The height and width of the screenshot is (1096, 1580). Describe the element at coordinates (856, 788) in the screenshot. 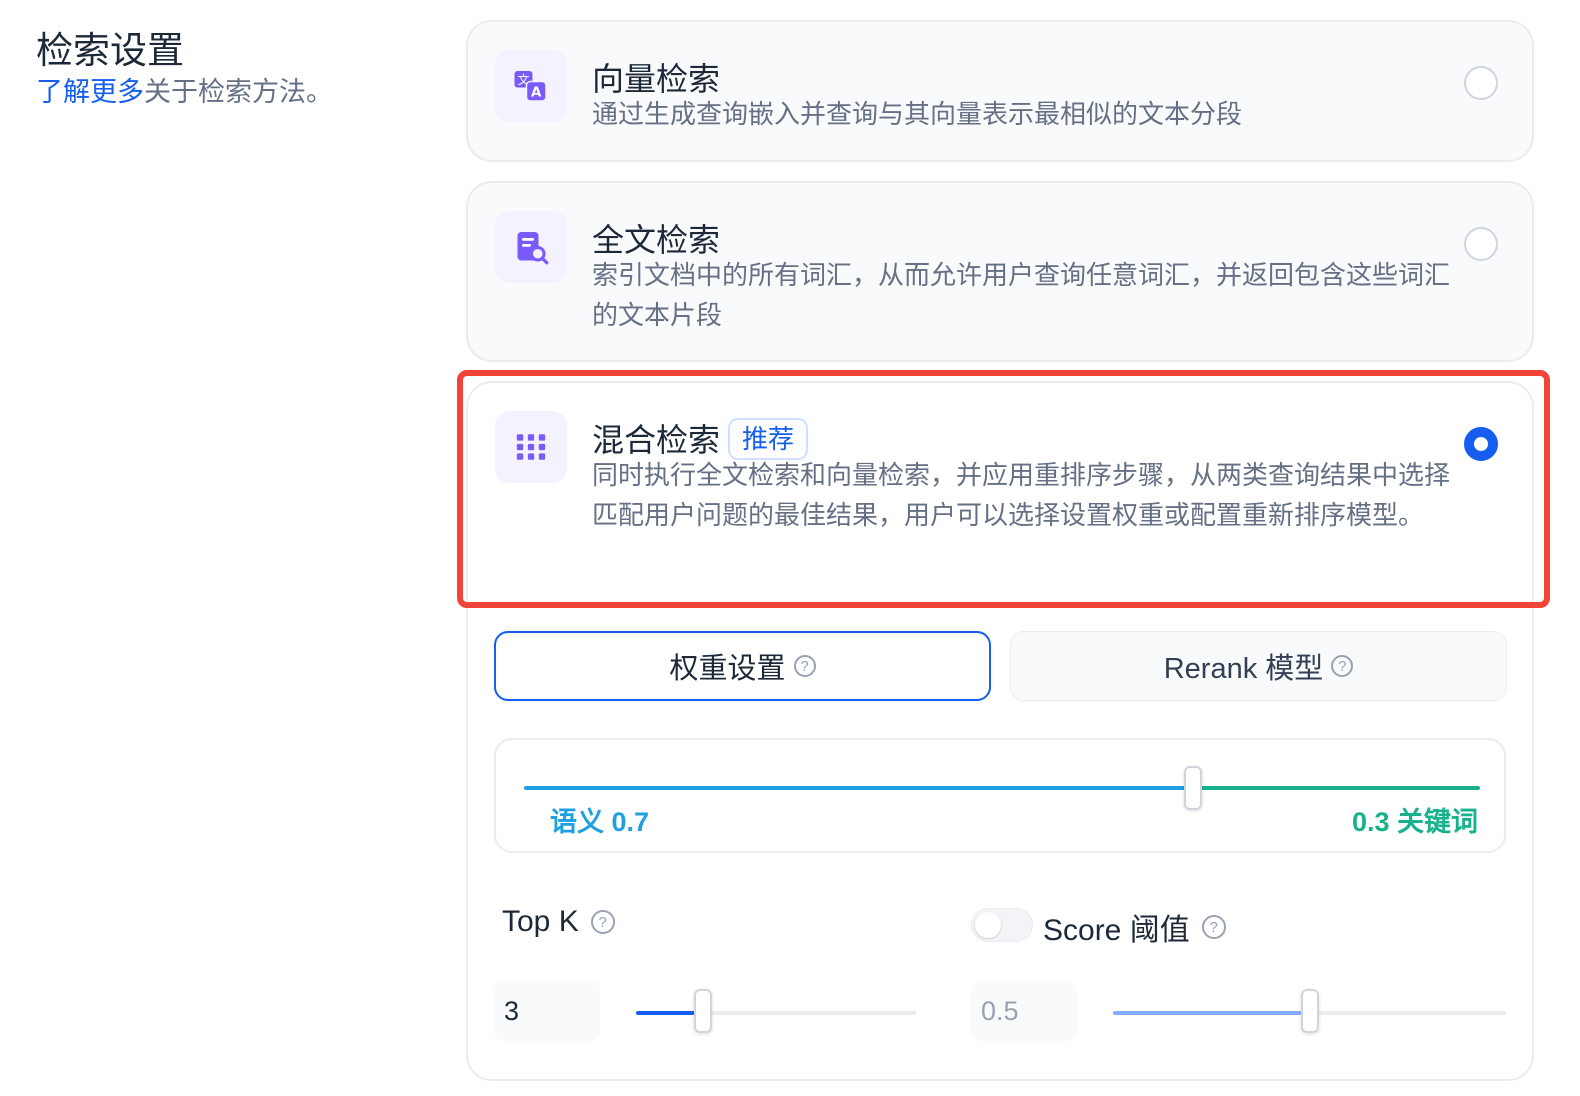

I see `semantic-weight-track` at that location.